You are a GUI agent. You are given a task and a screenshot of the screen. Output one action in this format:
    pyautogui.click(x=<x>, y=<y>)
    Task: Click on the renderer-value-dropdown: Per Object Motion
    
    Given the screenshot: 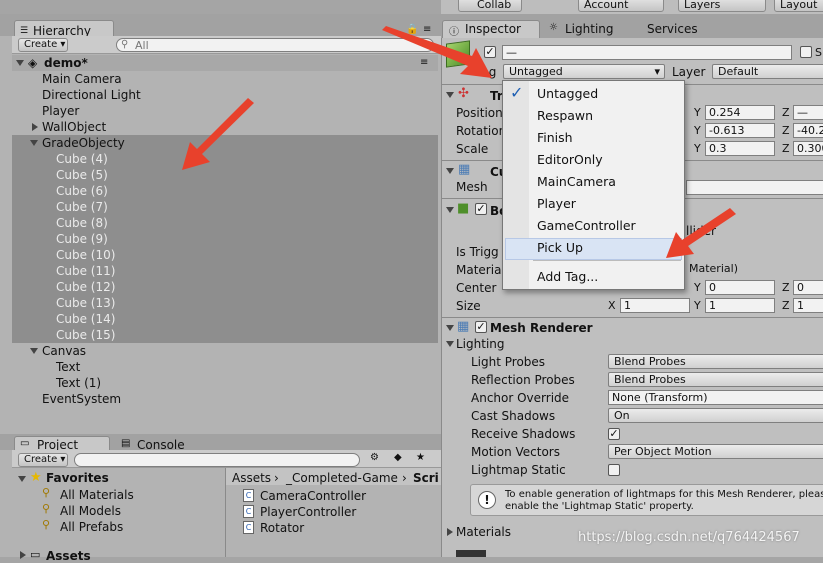 What is the action you would take?
    pyautogui.click(x=715, y=451)
    